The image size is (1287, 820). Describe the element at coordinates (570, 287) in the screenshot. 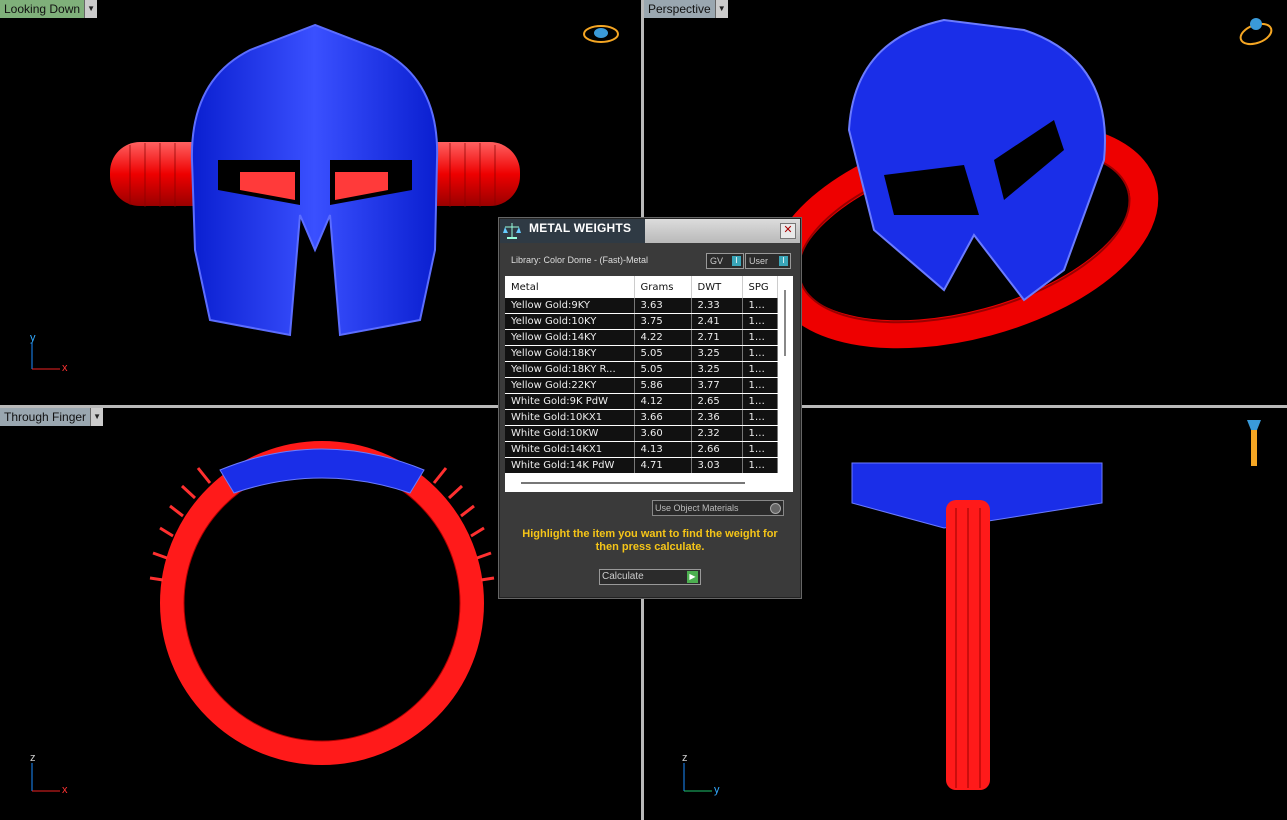

I see `column-header: Metal` at that location.